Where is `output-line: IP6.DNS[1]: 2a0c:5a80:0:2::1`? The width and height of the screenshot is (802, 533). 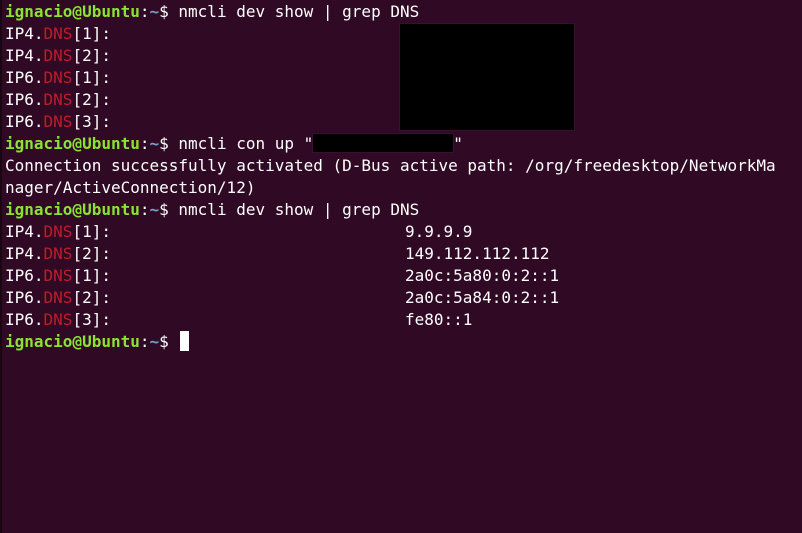 output-line: IP6.DNS[1]: 2a0c:5a80:0:2::1 is located at coordinates (403, 276).